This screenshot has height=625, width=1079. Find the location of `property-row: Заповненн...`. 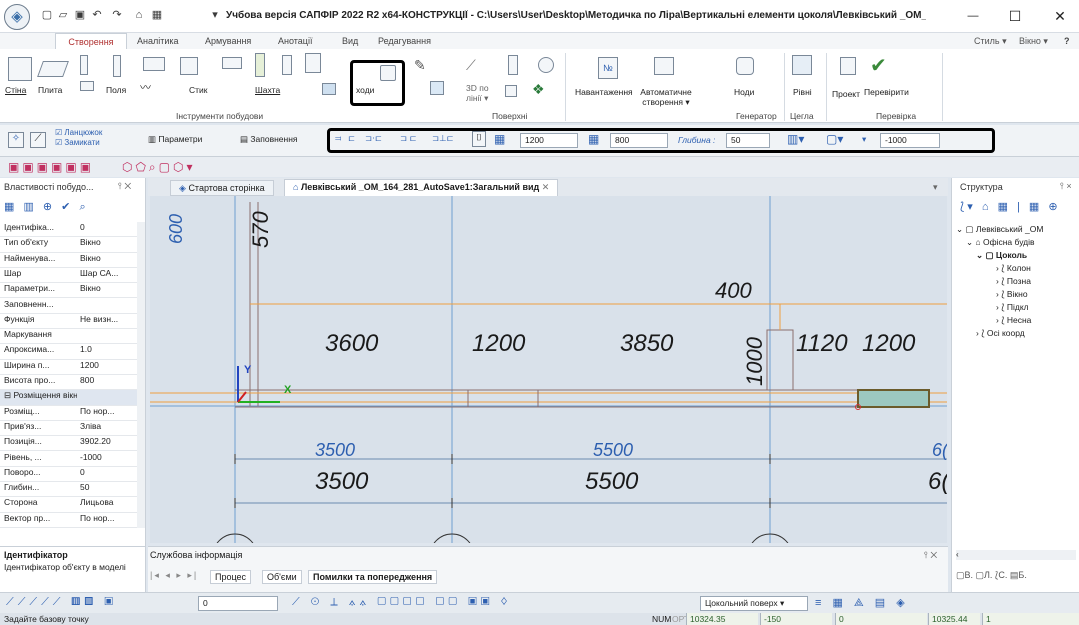

property-row: Заповненн... is located at coordinates (70, 306).